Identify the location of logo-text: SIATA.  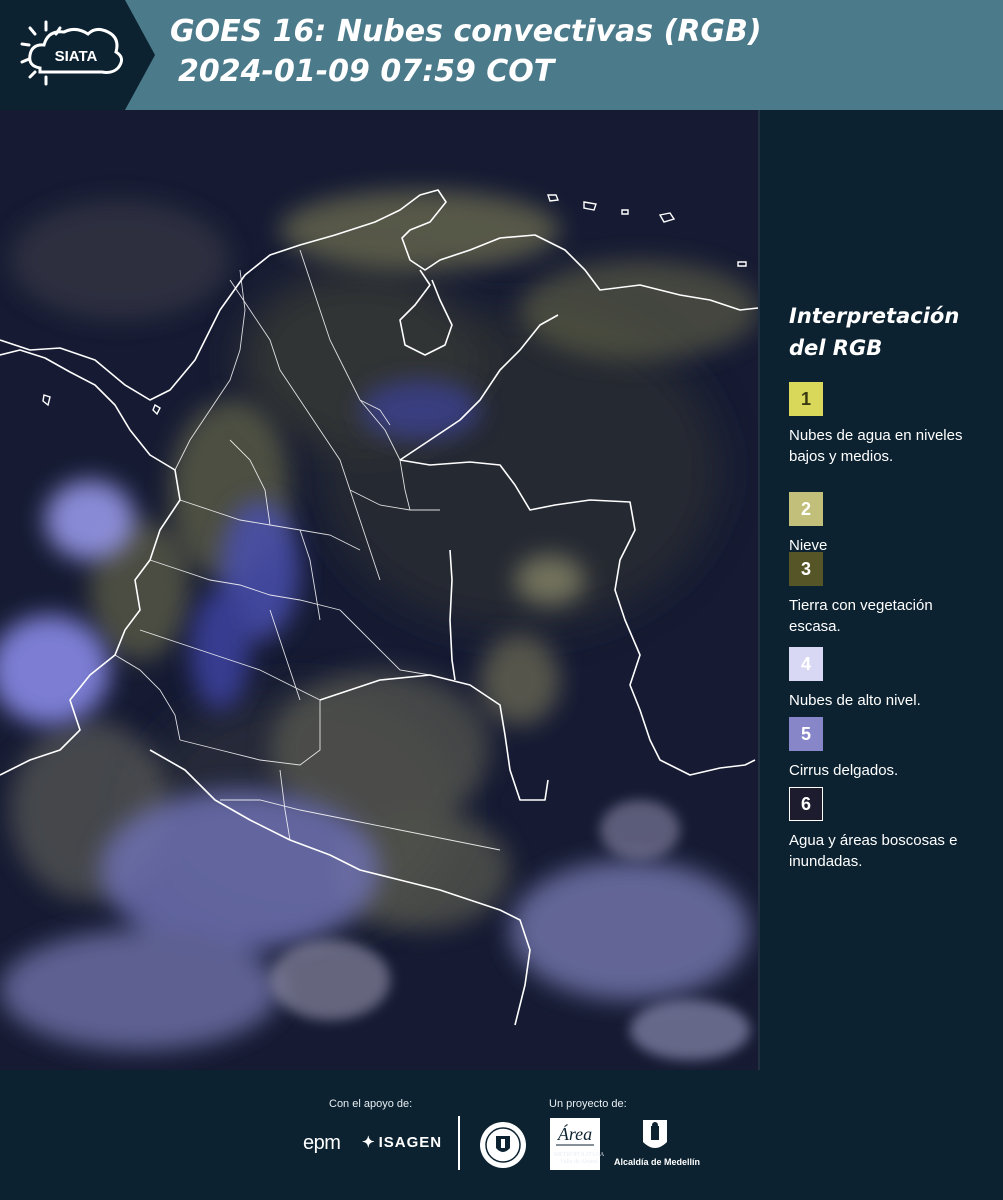
(76, 56).